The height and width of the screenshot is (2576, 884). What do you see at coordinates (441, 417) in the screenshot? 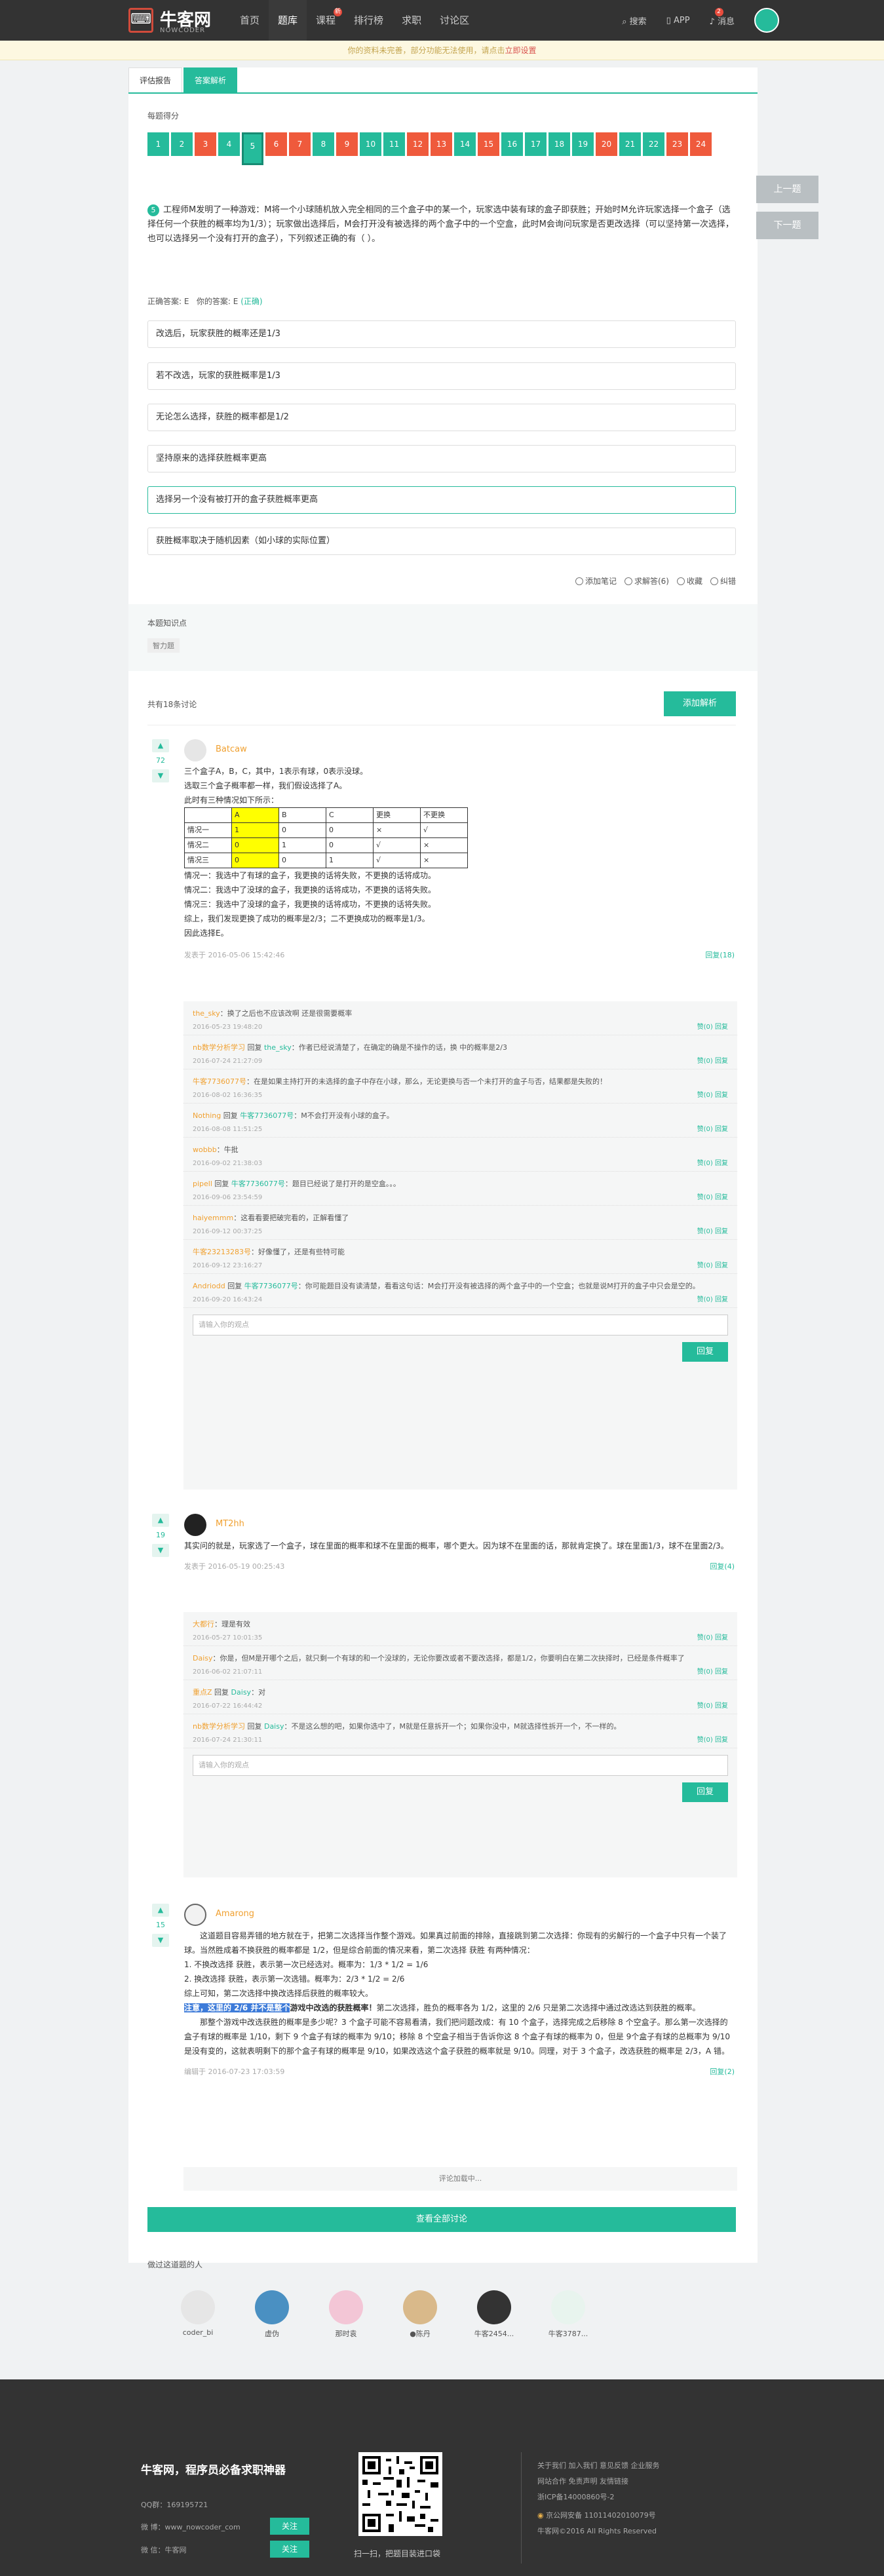
I see `option-c: 无论怎么选择，获胜的概率都是1/2` at bounding box center [441, 417].